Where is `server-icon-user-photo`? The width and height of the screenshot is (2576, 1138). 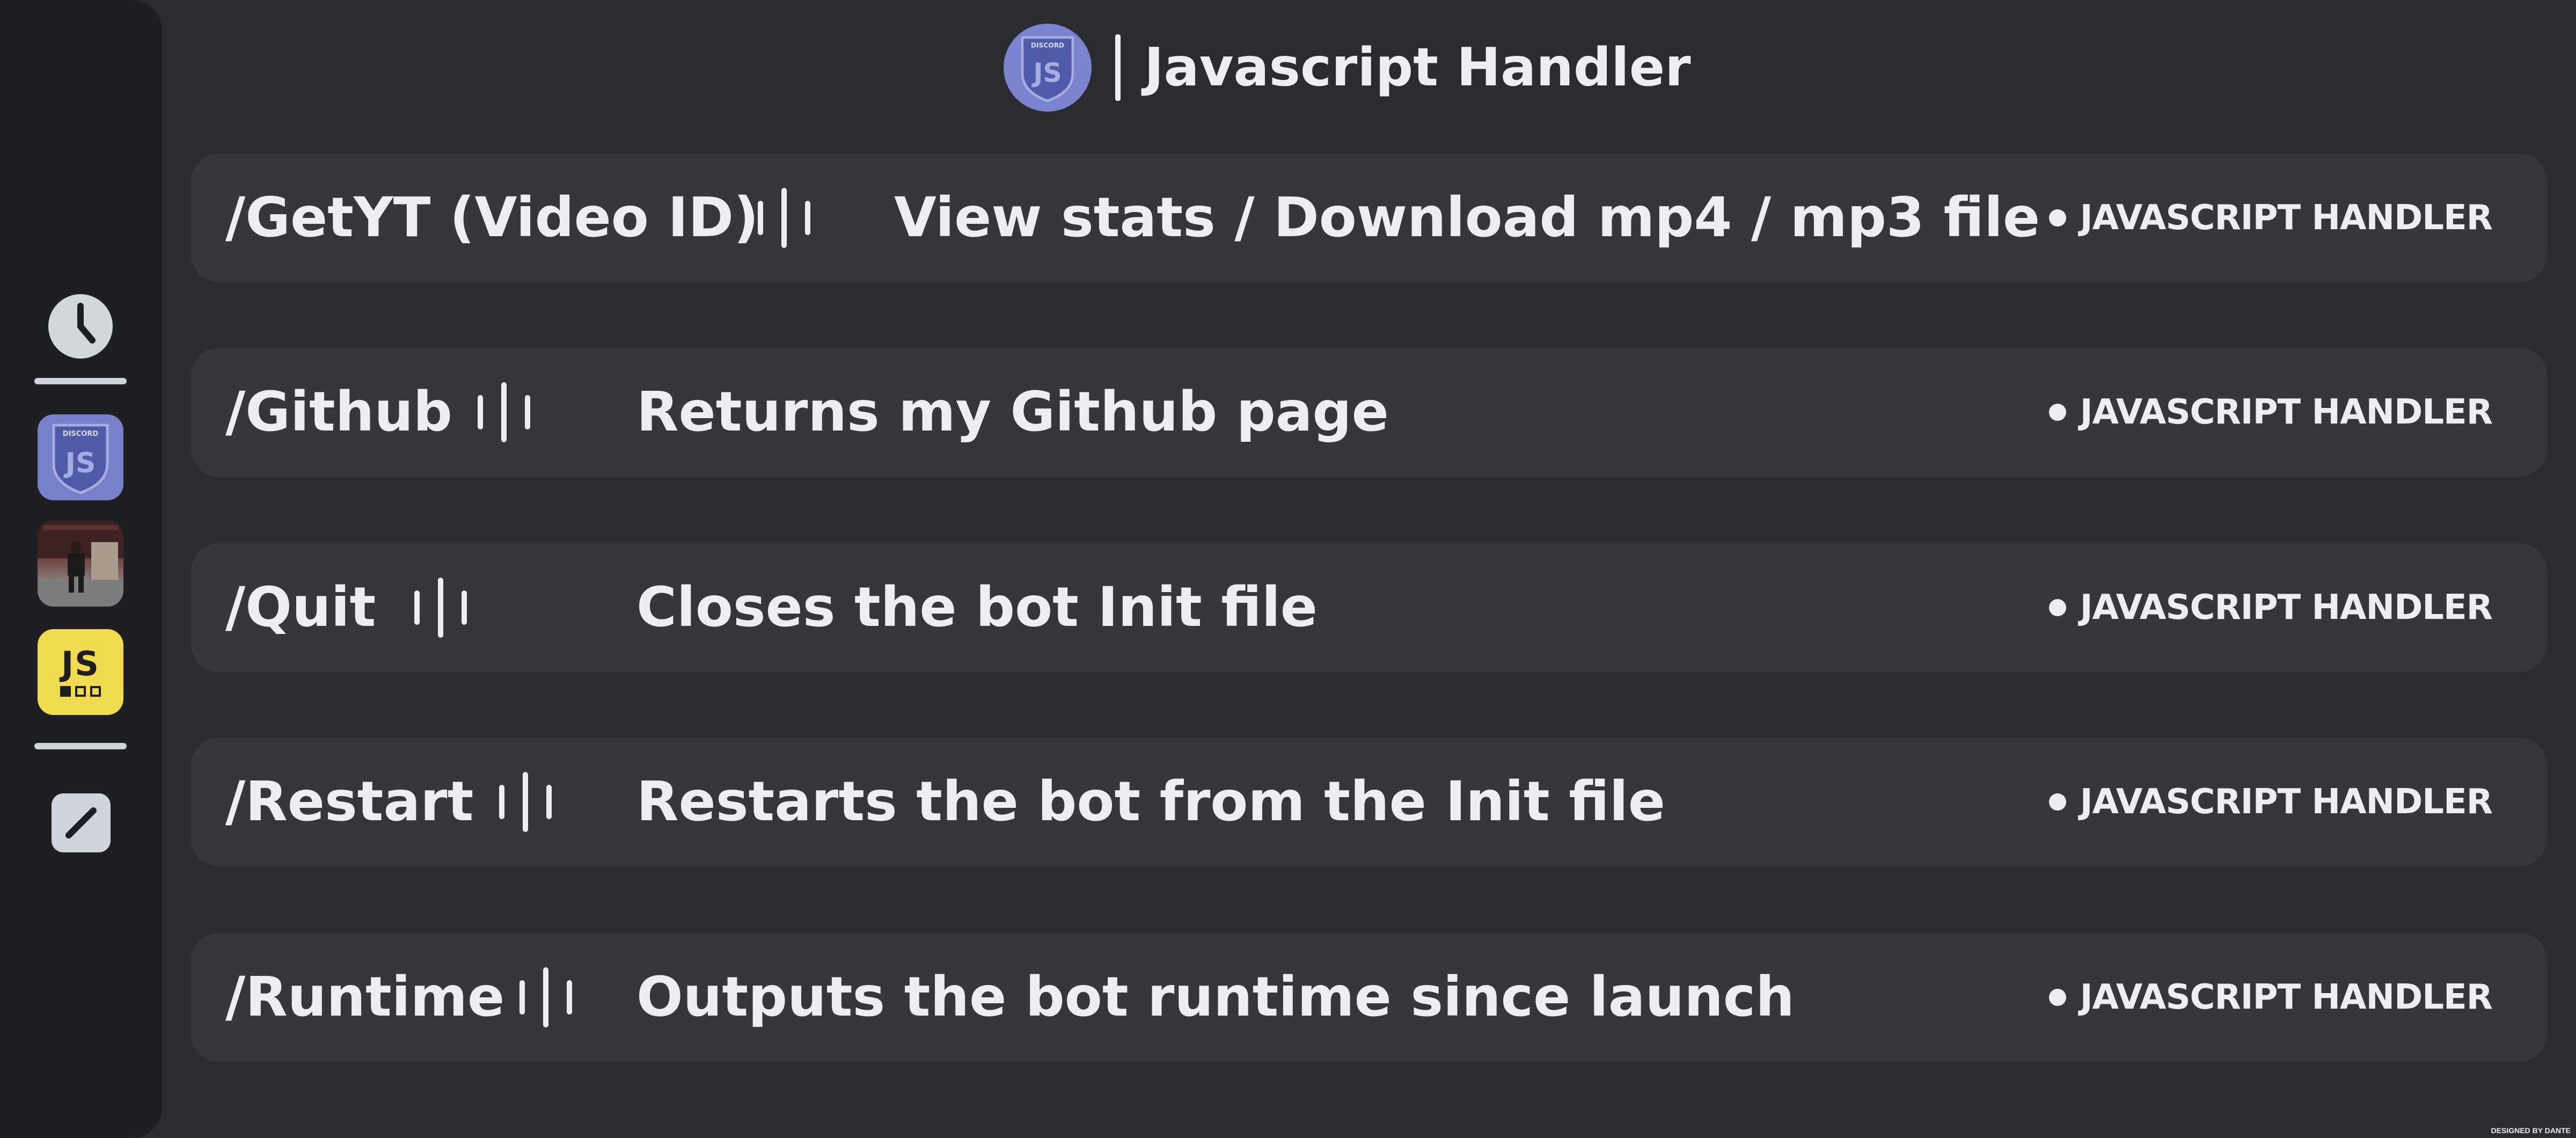
server-icon-user-photo is located at coordinates (80, 564).